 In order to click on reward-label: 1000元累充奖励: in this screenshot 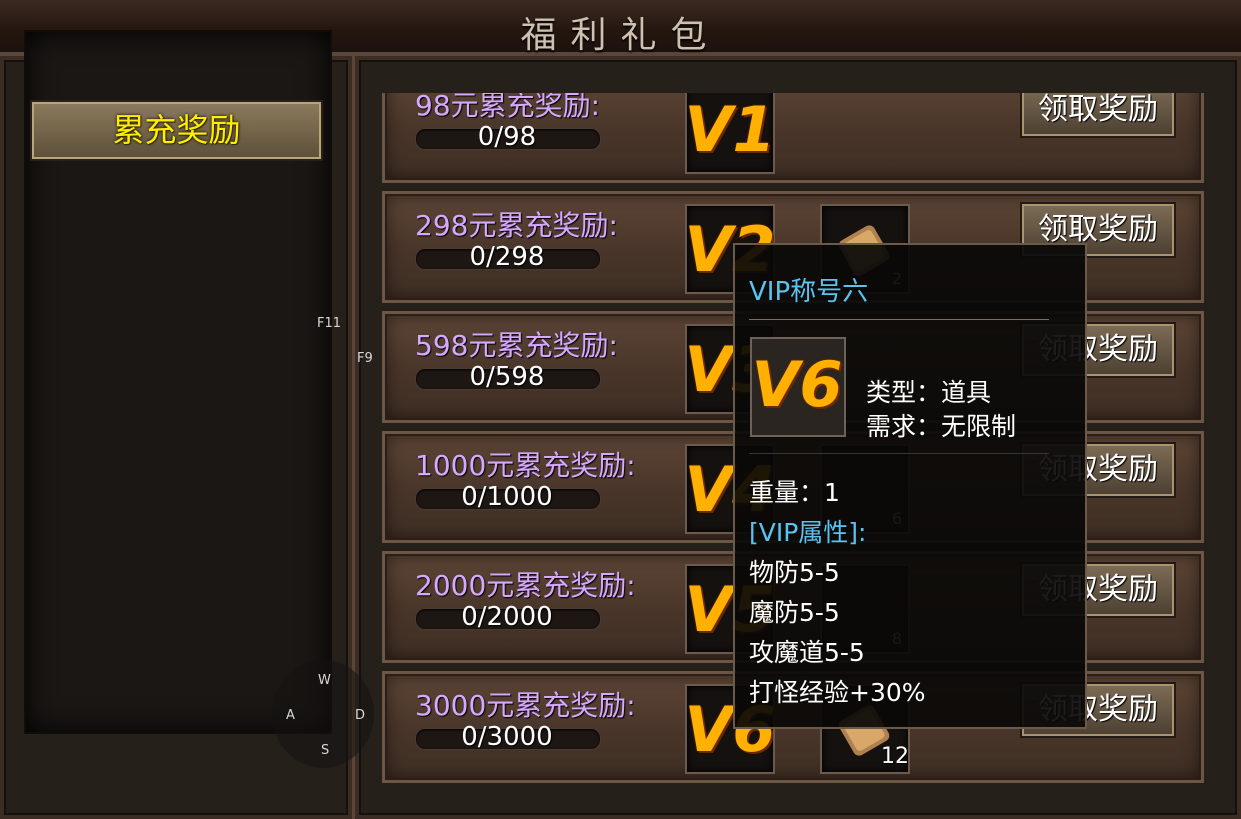, I will do `click(525, 465)`.